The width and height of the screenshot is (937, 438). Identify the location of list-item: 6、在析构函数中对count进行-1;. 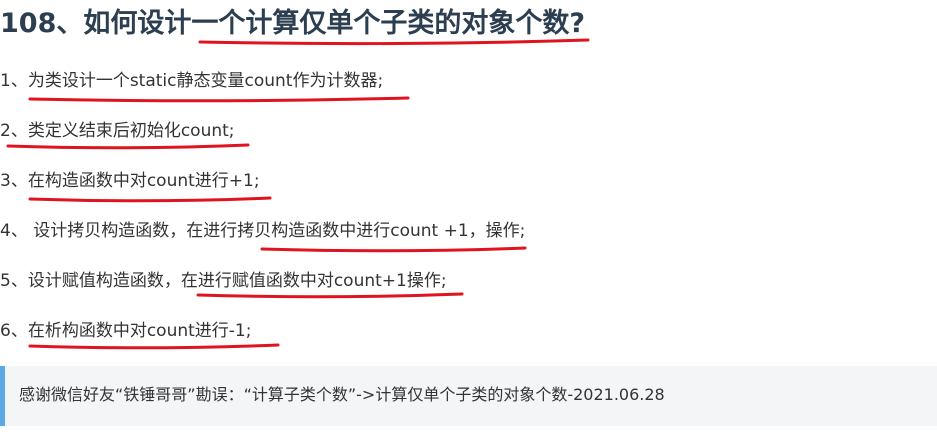
(126, 331).